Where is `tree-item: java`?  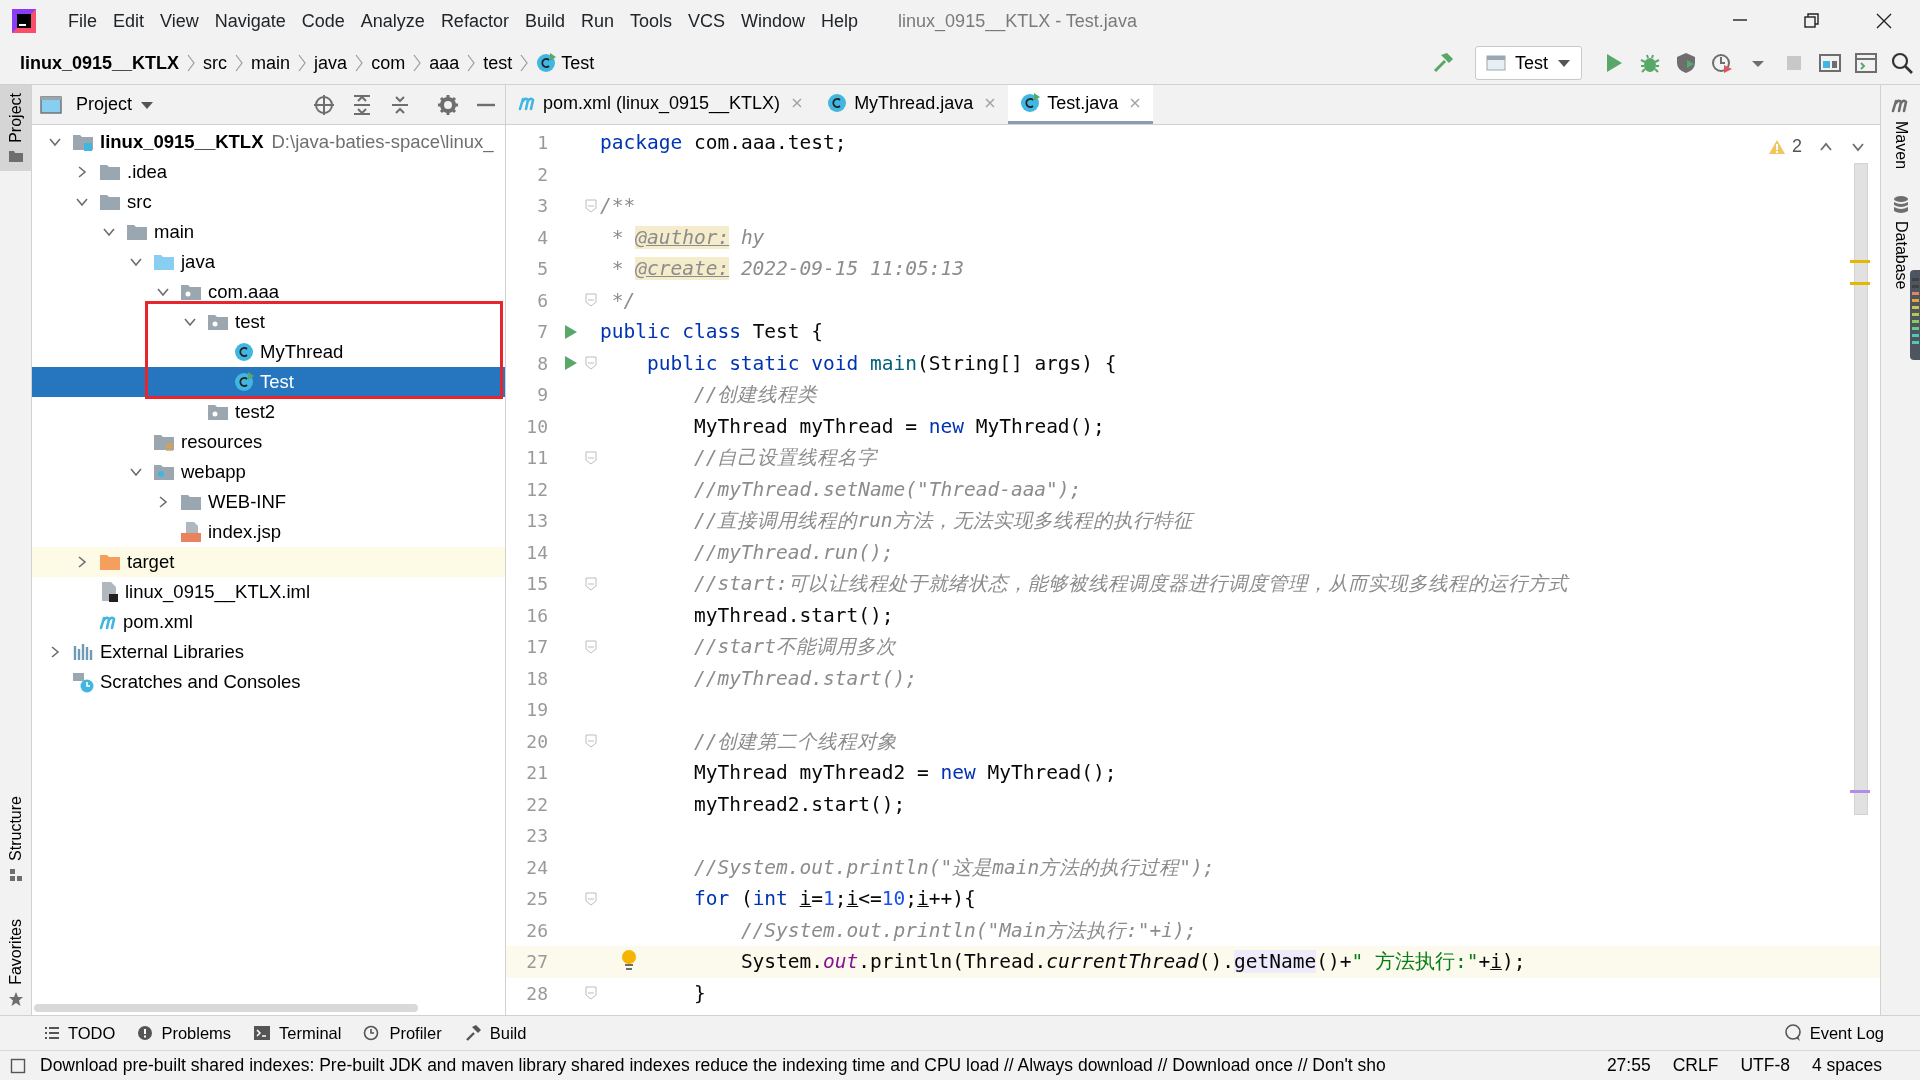 tree-item: java is located at coordinates (268, 262).